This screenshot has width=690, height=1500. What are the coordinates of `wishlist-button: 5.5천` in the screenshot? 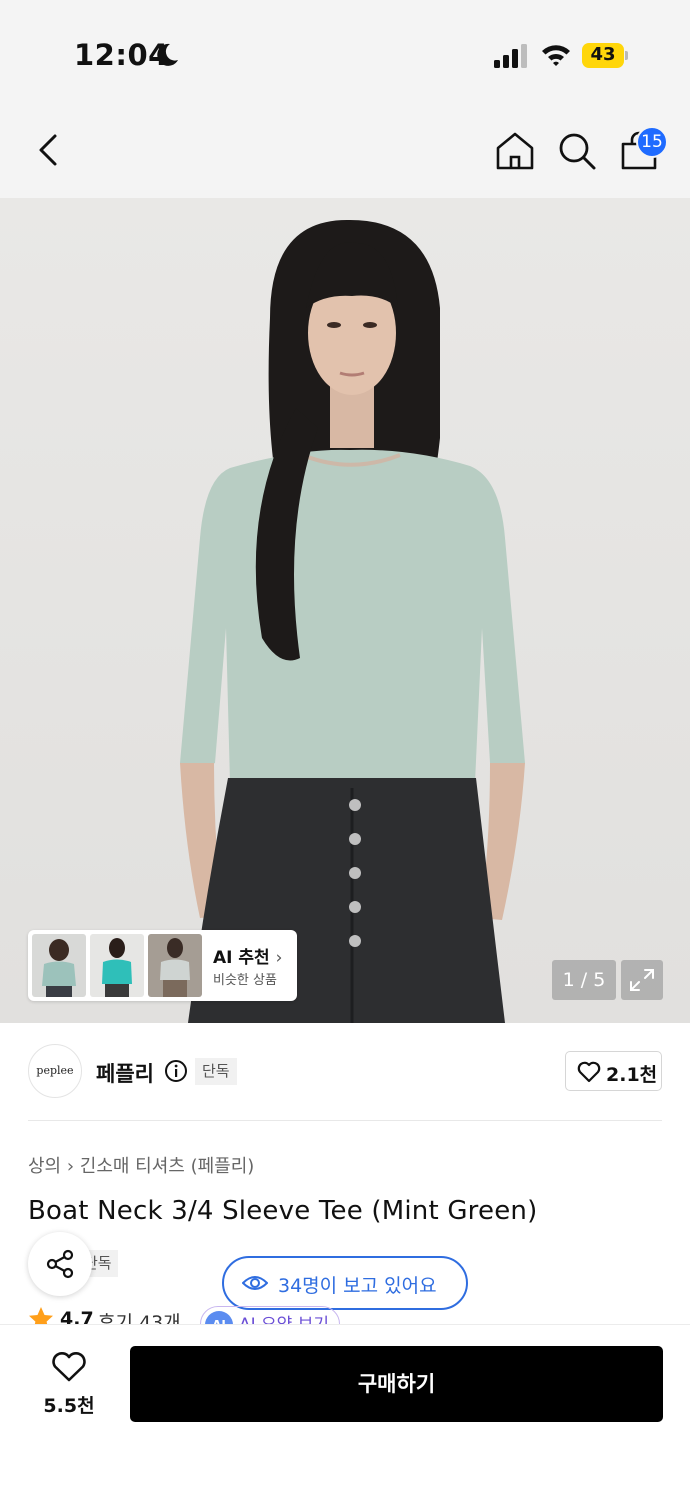 It's located at (69, 1389).